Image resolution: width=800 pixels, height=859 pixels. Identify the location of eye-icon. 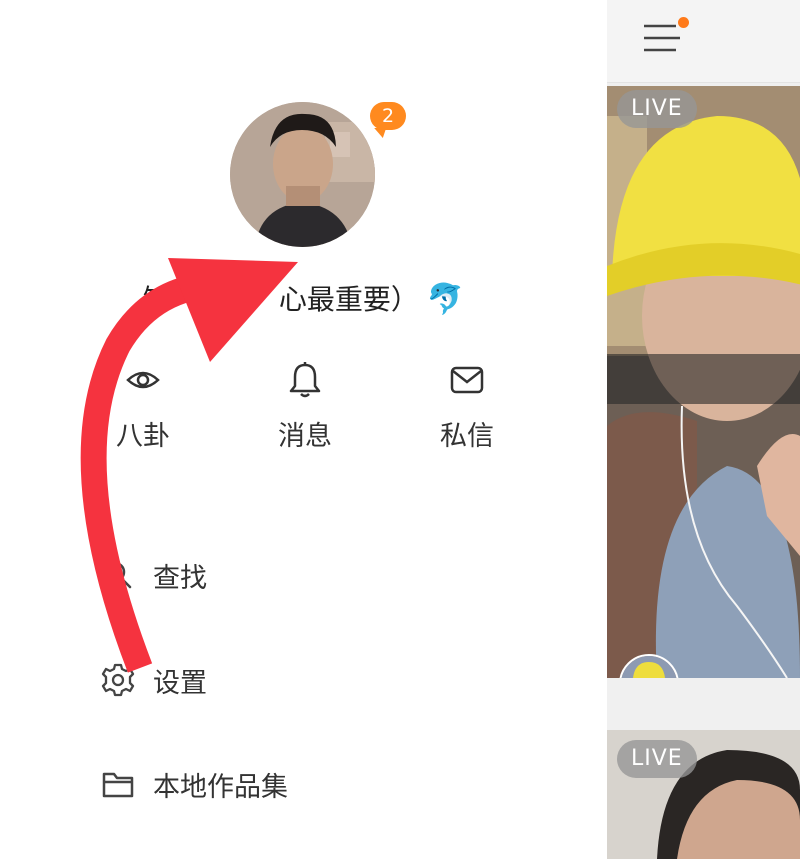
(143, 380).